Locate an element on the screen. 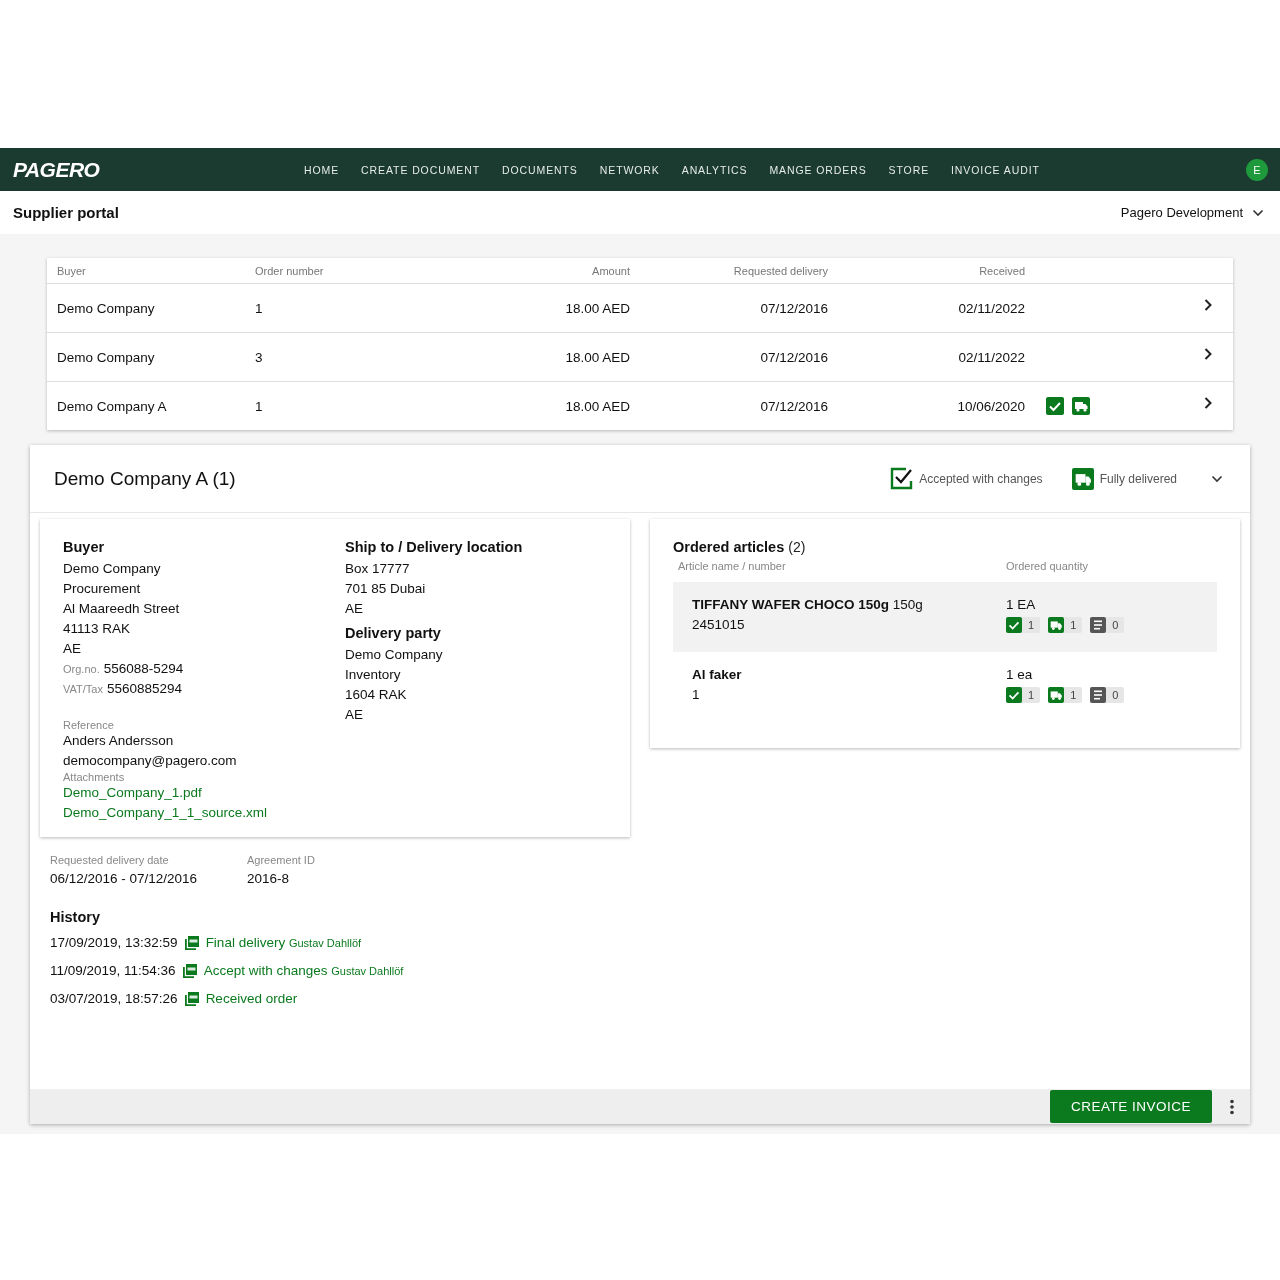 This screenshot has height=1280, width=1280. address-line: Inventory is located at coordinates (373, 675).